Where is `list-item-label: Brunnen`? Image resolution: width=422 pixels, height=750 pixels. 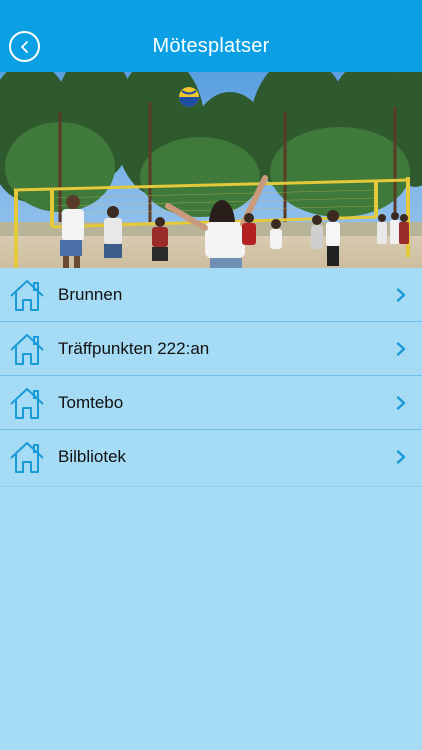 list-item-label: Brunnen is located at coordinates (90, 294).